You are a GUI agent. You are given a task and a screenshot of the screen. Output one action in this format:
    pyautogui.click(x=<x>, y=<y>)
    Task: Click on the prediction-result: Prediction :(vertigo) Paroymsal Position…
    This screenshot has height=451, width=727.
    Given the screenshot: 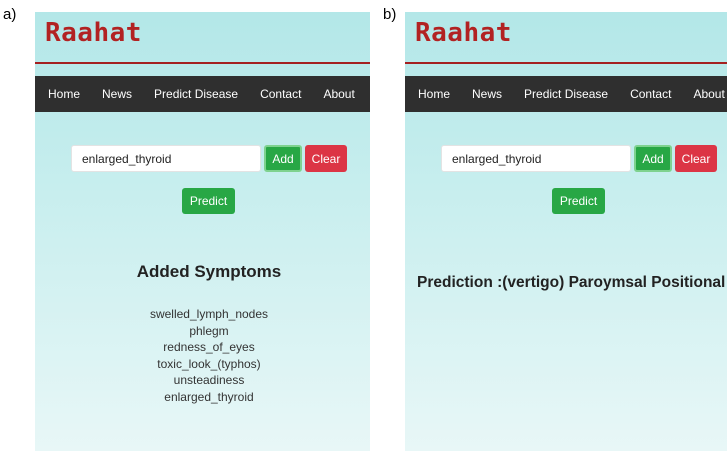 What is the action you would take?
    pyautogui.click(x=572, y=282)
    